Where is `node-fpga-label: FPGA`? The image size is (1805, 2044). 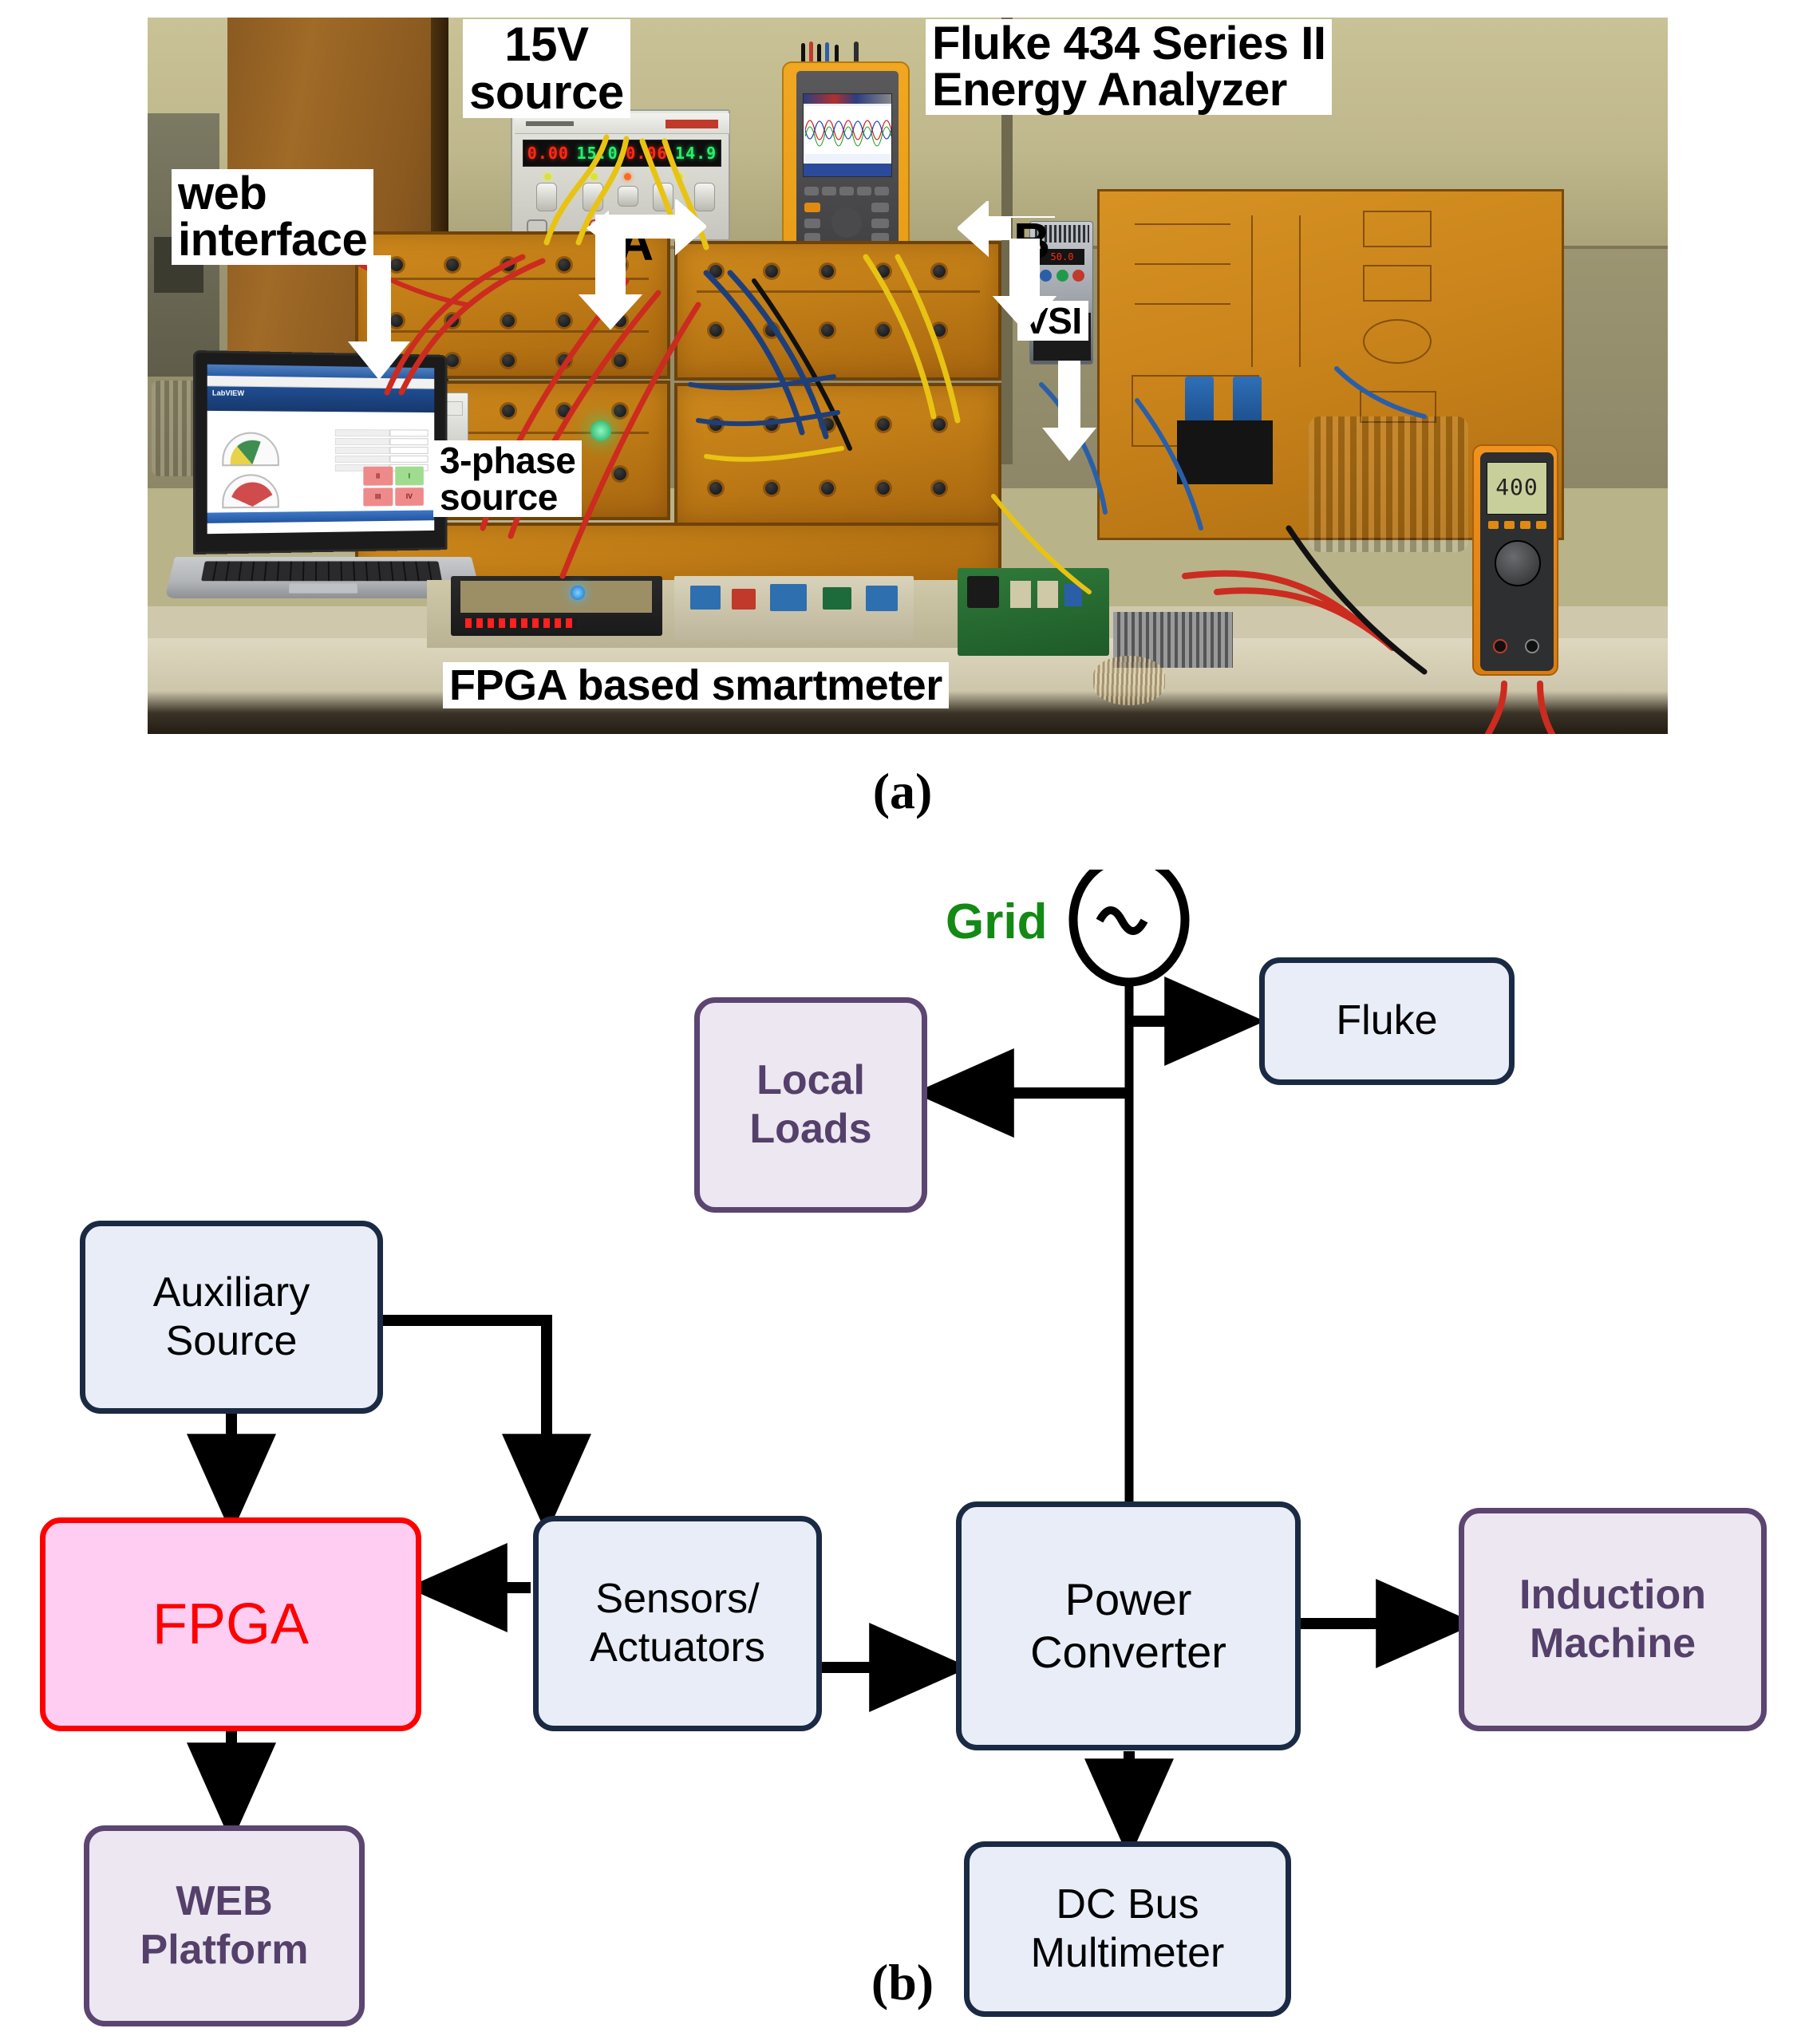 node-fpga-label: FPGA is located at coordinates (231, 1624).